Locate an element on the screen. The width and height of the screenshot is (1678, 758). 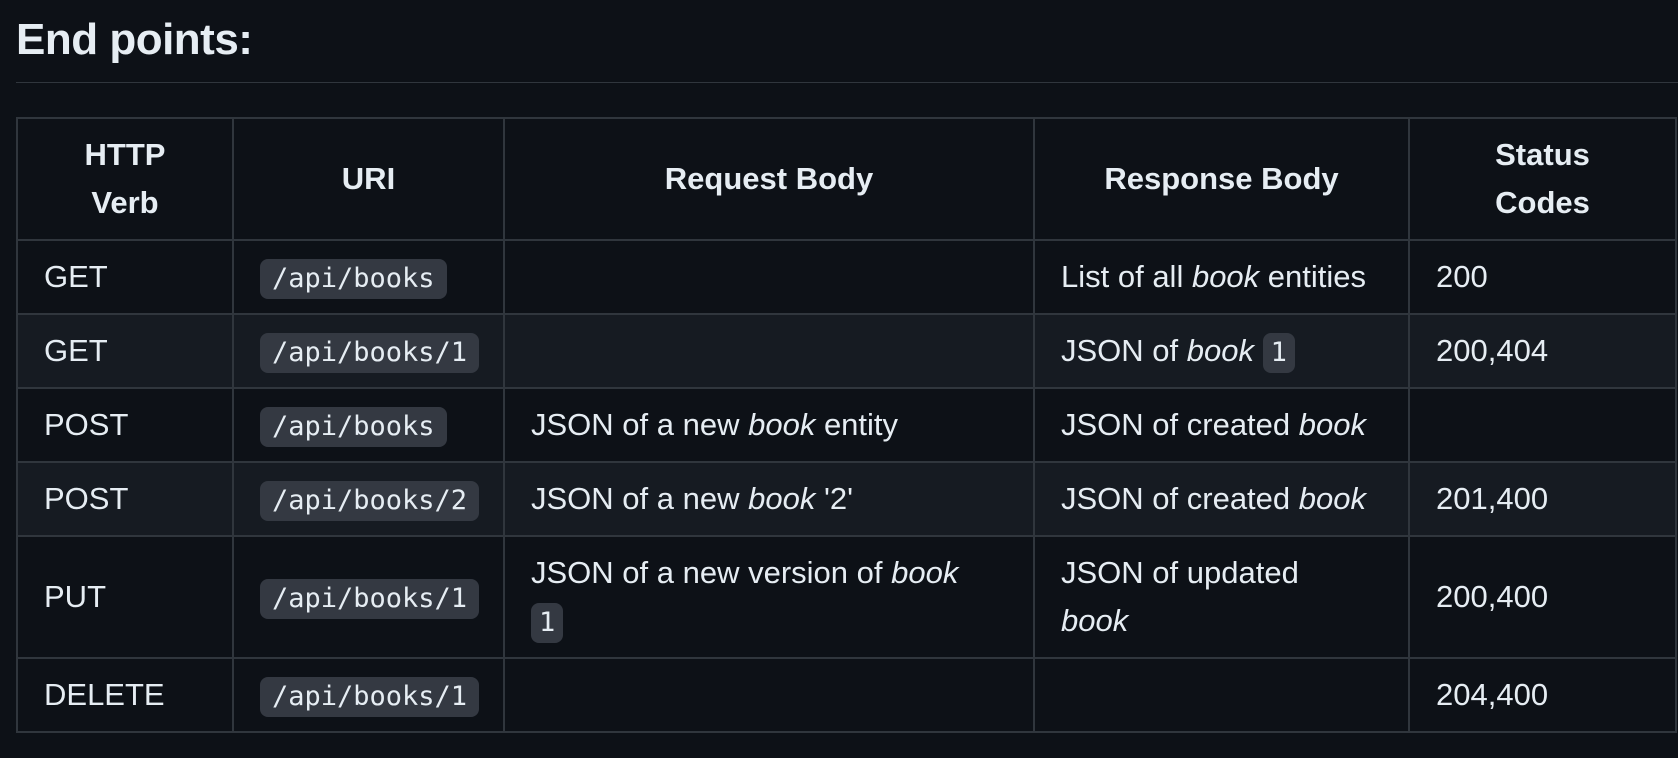
request-text: JSON of a new version of is located at coordinates (711, 572).